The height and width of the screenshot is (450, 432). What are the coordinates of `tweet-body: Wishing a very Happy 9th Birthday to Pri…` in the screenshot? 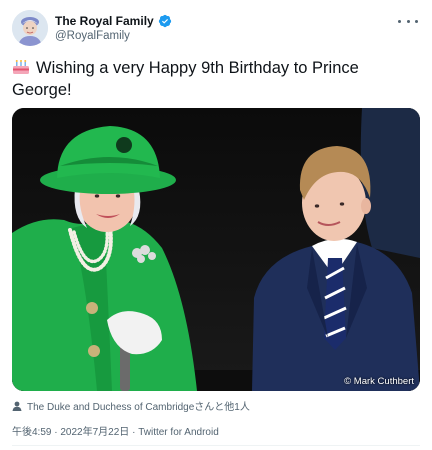 It's located at (185, 79).